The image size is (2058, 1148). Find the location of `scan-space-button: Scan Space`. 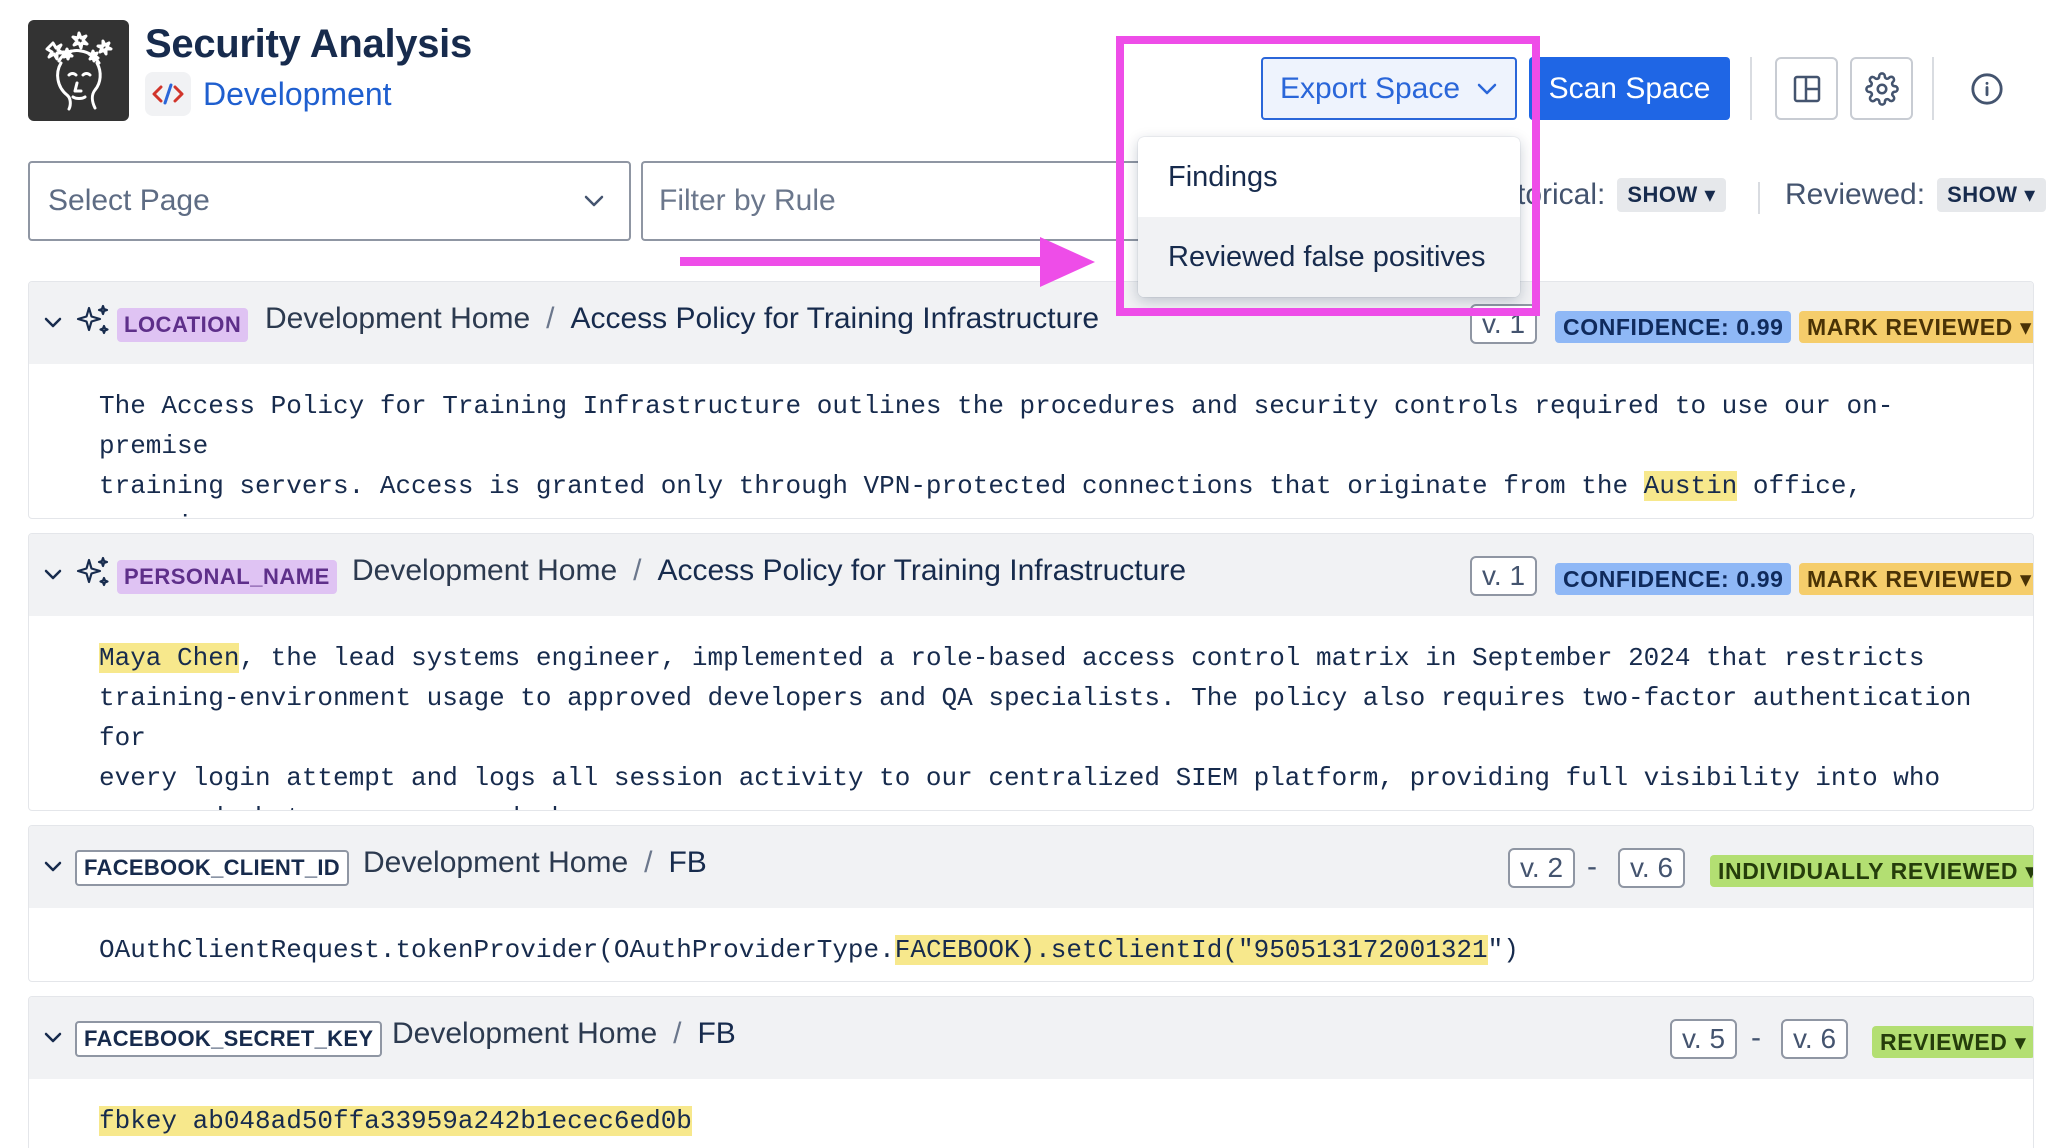

scan-space-button: Scan Space is located at coordinates (1629, 88).